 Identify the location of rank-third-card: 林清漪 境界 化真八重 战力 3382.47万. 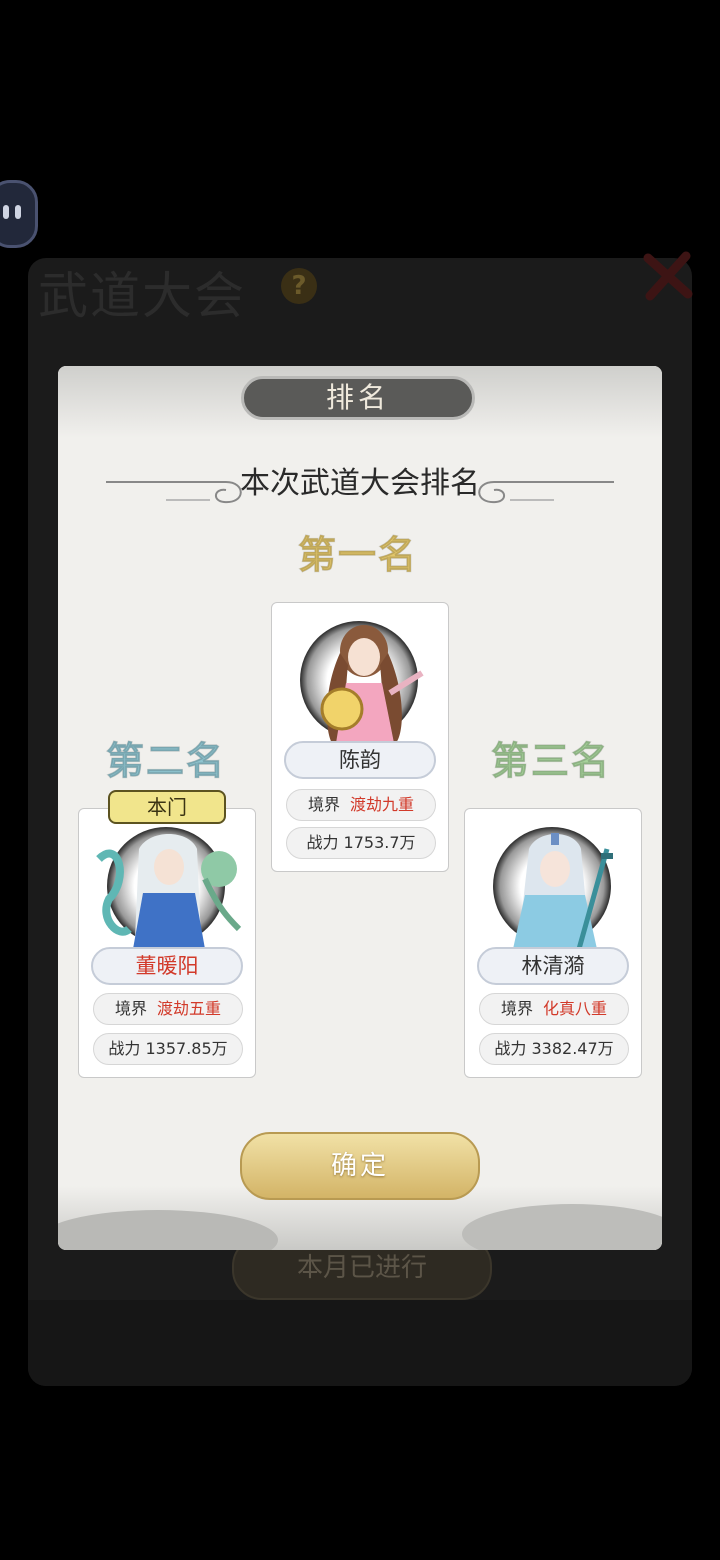
(553, 943).